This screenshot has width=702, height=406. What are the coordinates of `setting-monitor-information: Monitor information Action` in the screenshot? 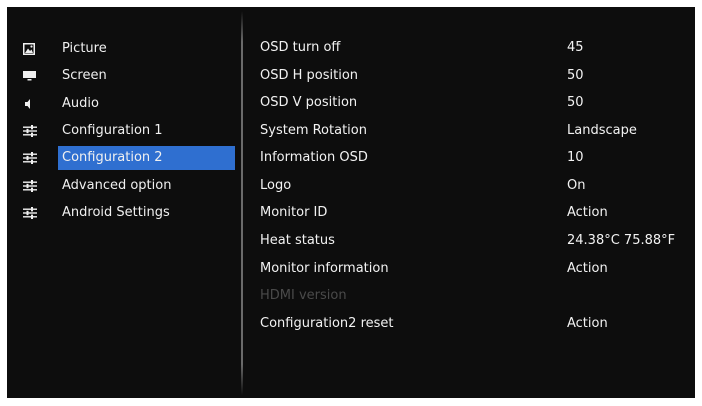 It's located at (475, 269).